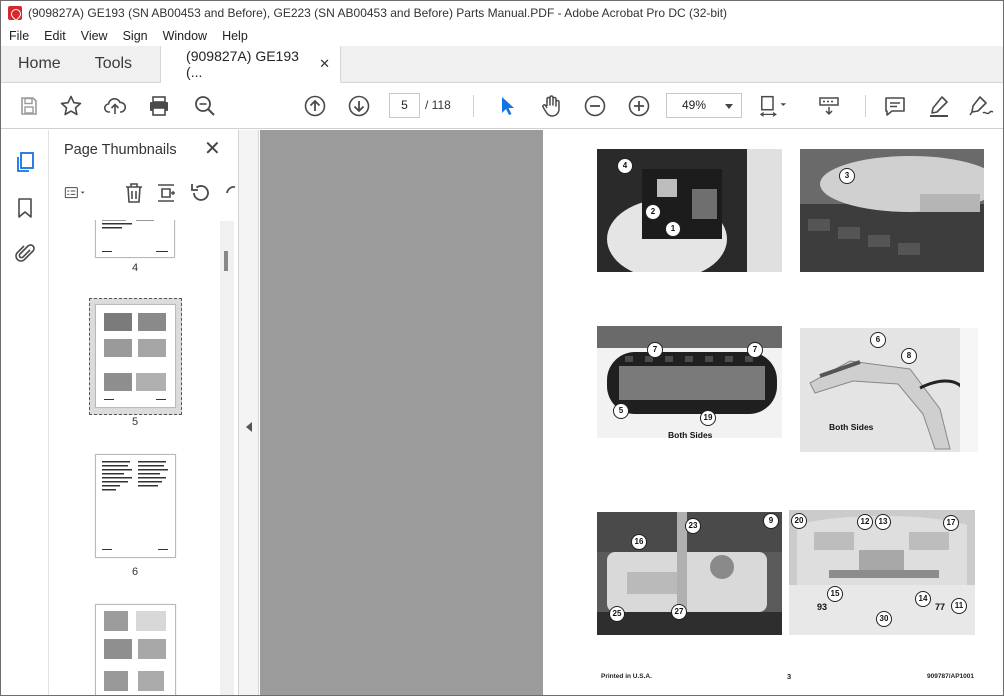  Describe the element at coordinates (653, 212) in the screenshot. I see `callout: 2` at that location.